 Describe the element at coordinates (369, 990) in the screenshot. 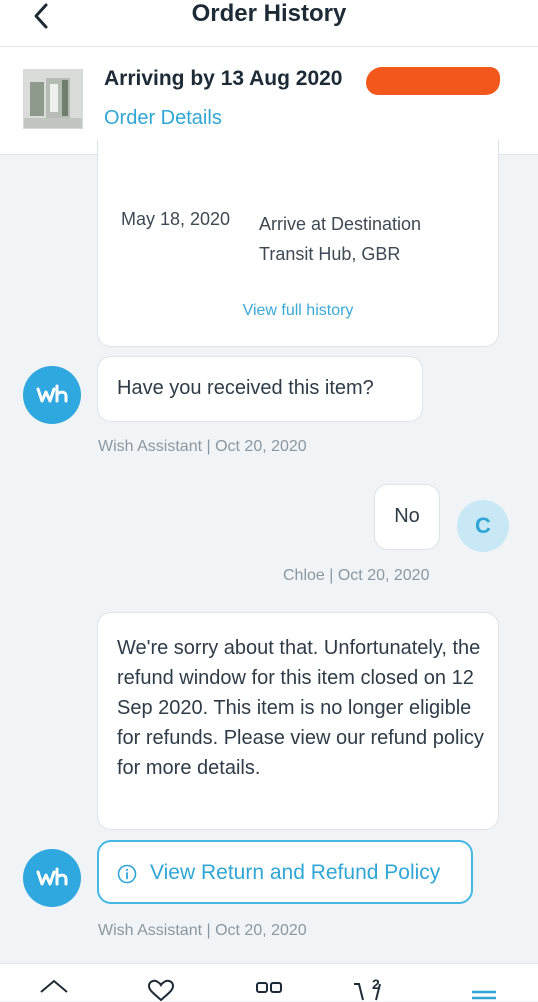

I see `cart-icon` at that location.